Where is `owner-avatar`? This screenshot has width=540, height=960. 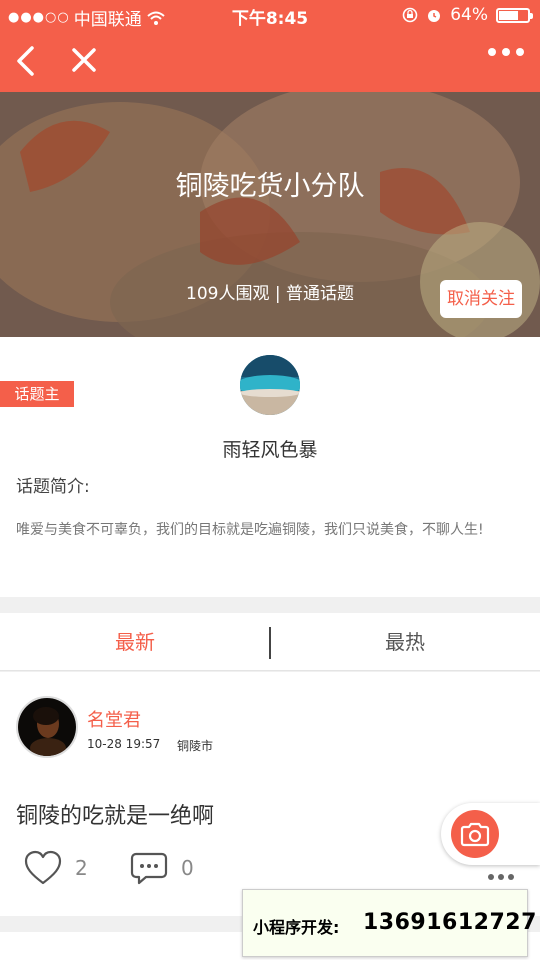 owner-avatar is located at coordinates (270, 385).